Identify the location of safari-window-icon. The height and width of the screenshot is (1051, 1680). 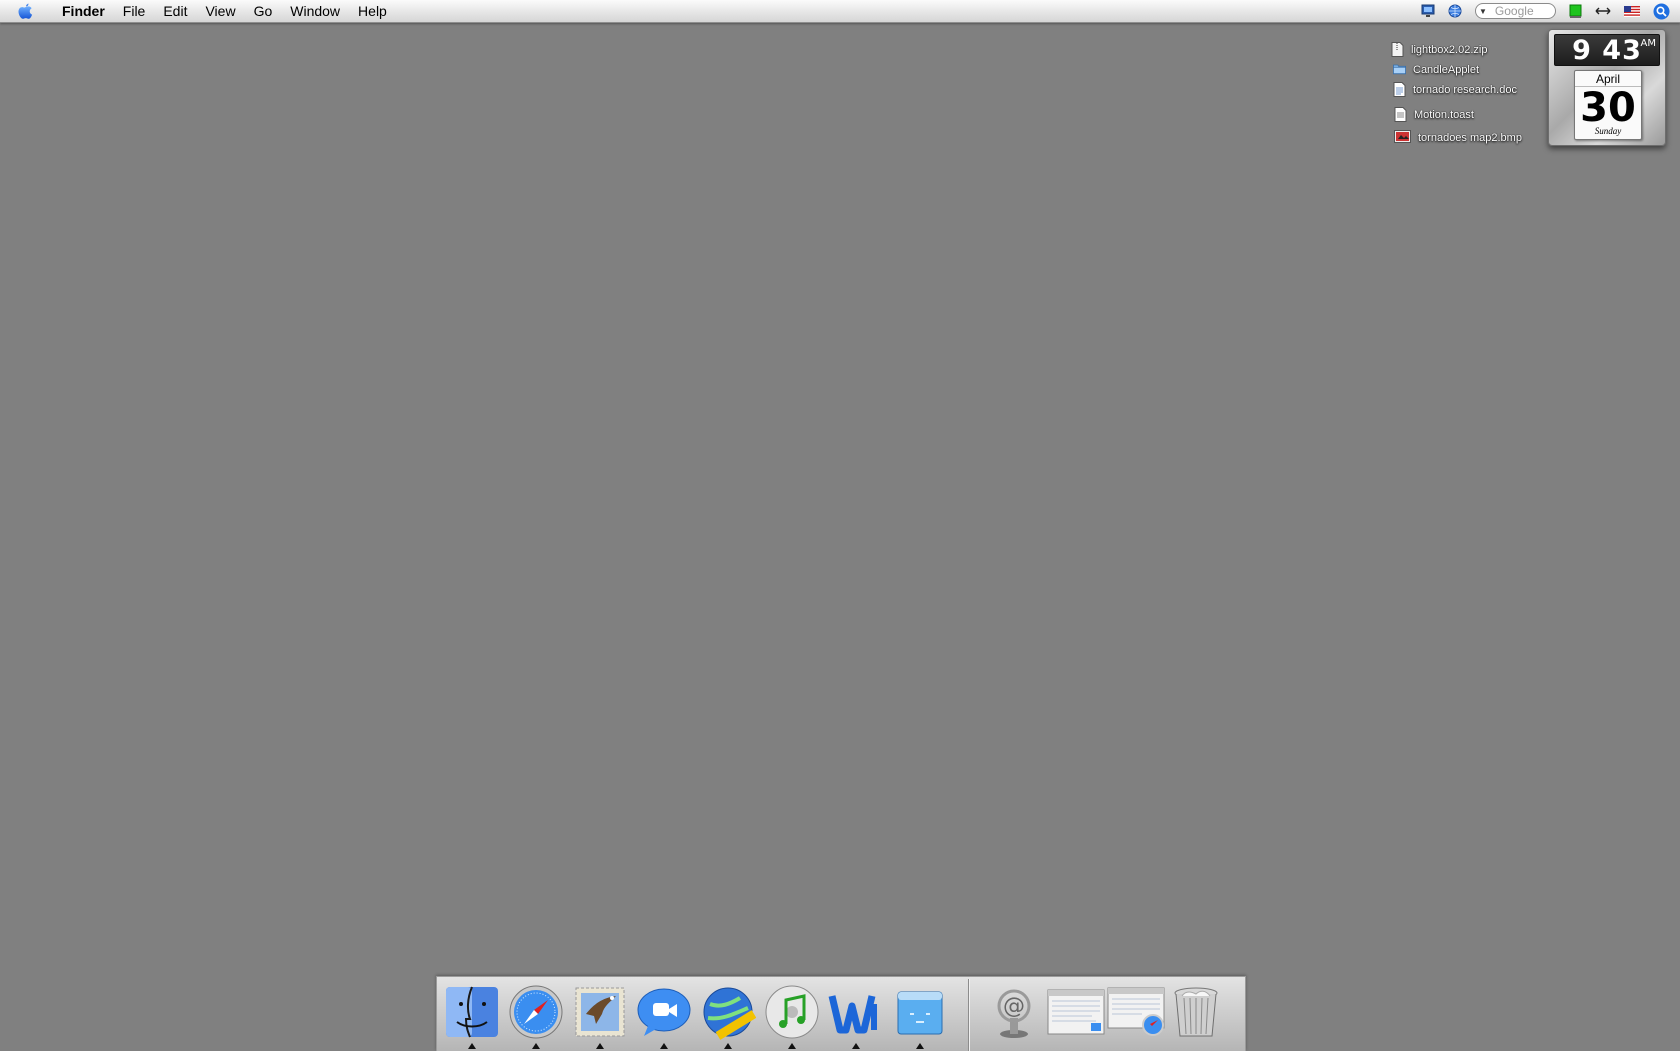
(1136, 1012).